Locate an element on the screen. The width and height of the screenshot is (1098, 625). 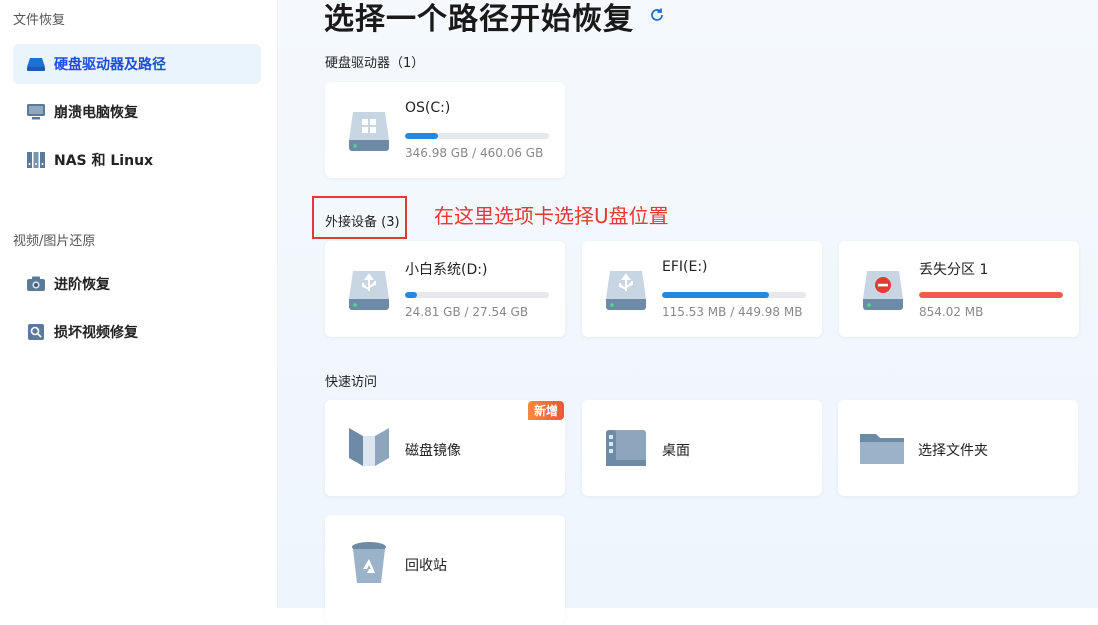
sidebar-item-nas-linux: NAS 和 Linux is located at coordinates (137, 160).